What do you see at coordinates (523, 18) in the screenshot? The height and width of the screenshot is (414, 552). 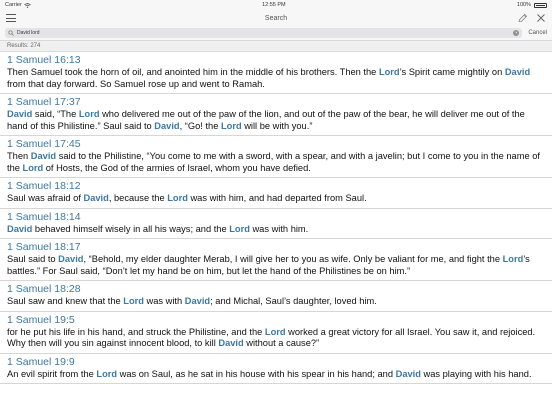 I see `edit-icon` at bounding box center [523, 18].